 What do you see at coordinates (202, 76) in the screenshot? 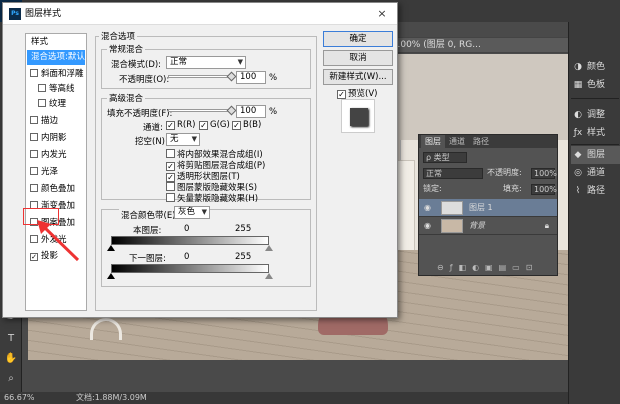
I see `opacity-slider` at bounding box center [202, 76].